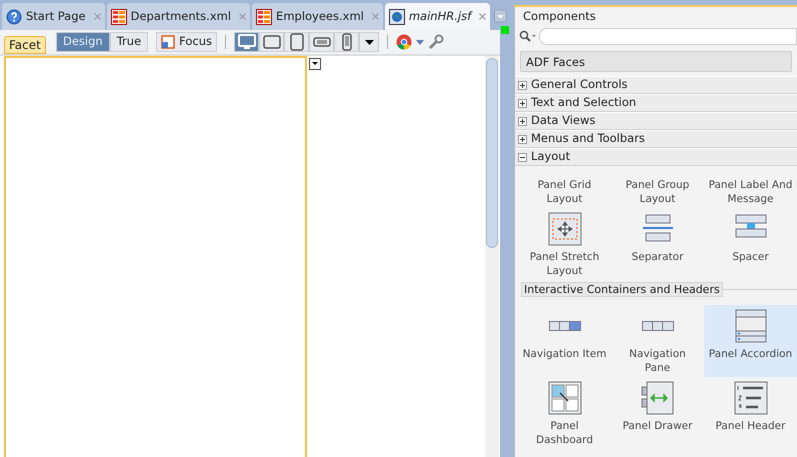 The height and width of the screenshot is (457, 797). Describe the element at coordinates (656, 157) in the screenshot. I see `category-header: Layout` at that location.